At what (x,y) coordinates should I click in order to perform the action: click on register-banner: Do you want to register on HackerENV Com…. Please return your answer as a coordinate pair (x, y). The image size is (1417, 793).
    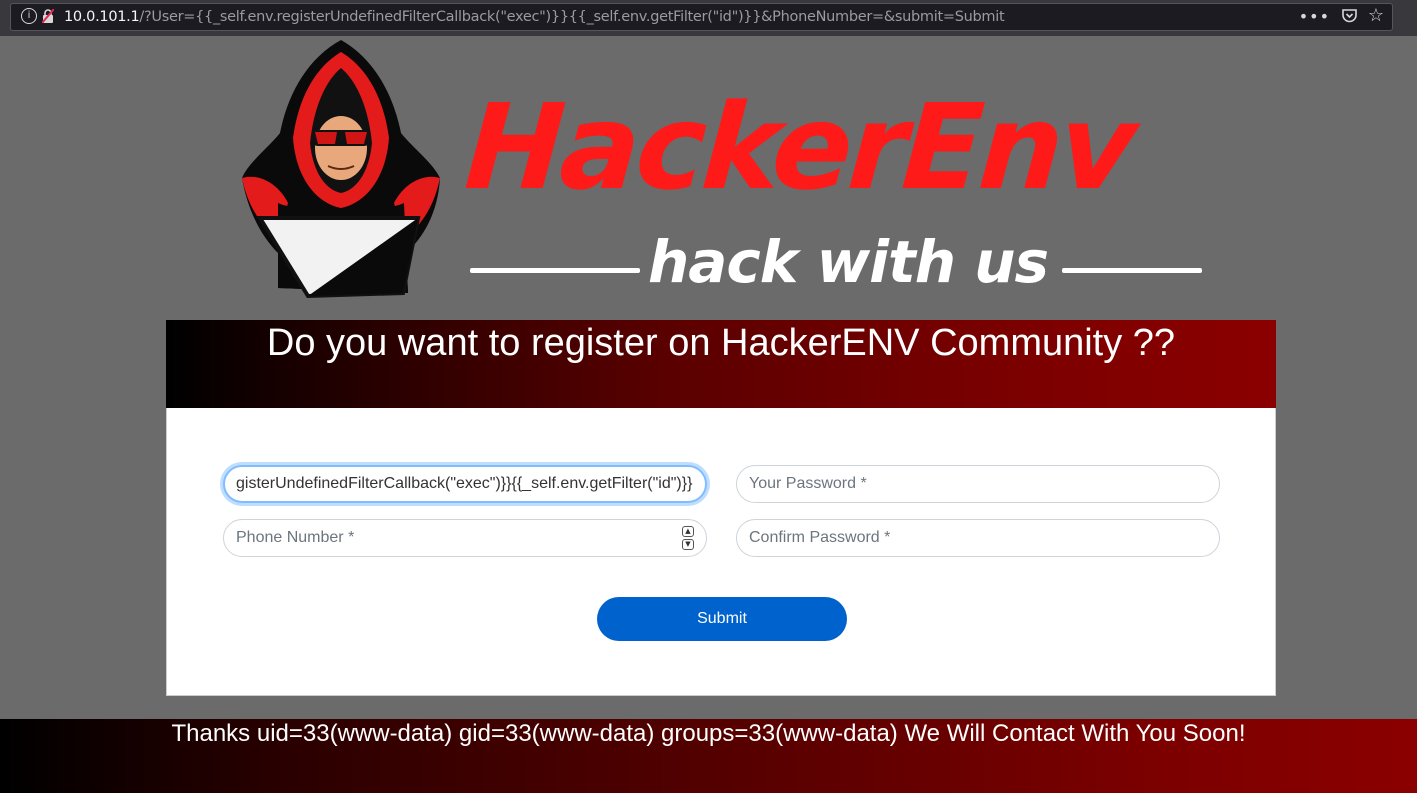
    Looking at the image, I should click on (721, 364).